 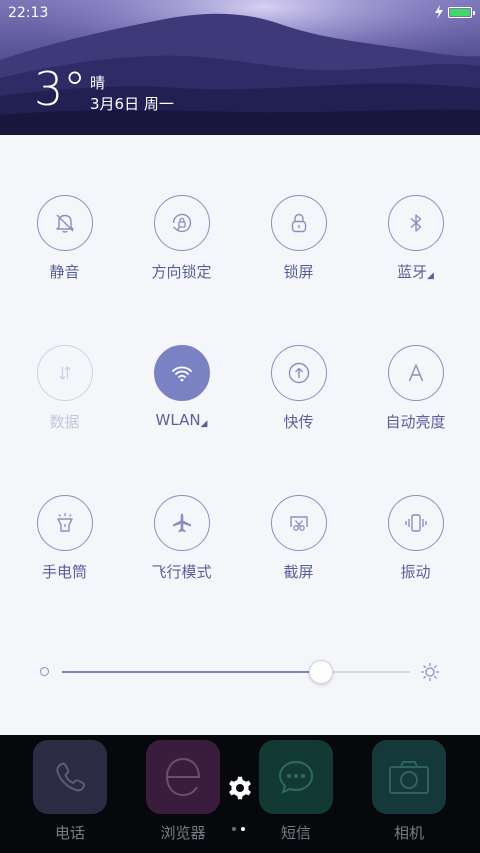 What do you see at coordinates (70, 777) in the screenshot?
I see `phone-icon` at bounding box center [70, 777].